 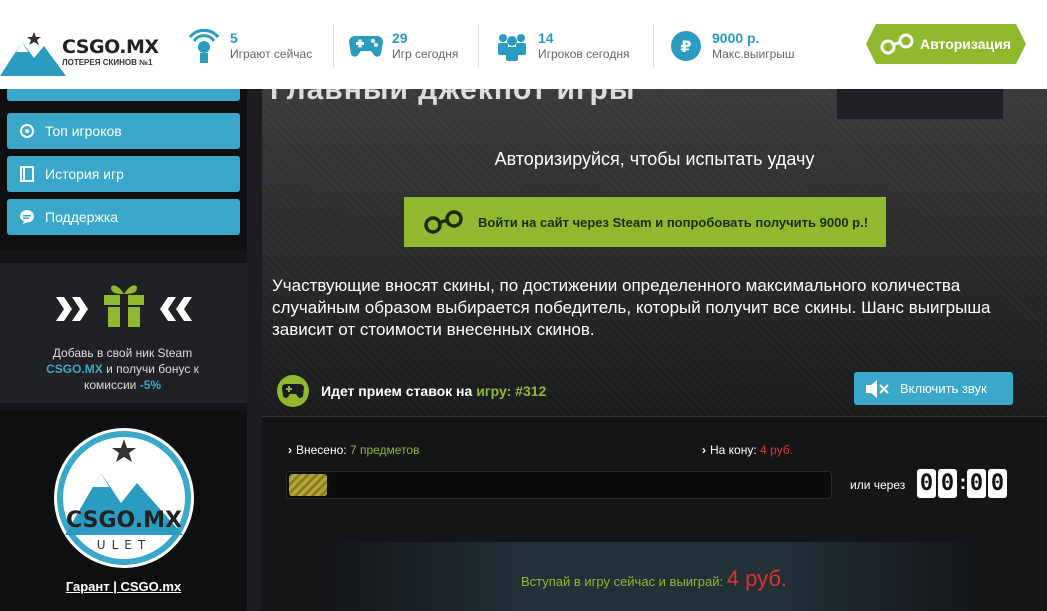 I want to click on join-banner: Вступай в игру сейчас и выиграй: 4 руб., so click(x=654, y=576).